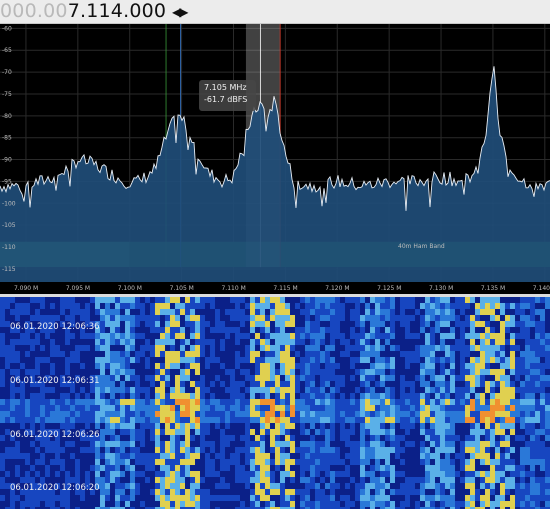 The width and height of the screenshot is (550, 509). I want to click on frequency-display: 000.007.114.000, so click(83, 11).